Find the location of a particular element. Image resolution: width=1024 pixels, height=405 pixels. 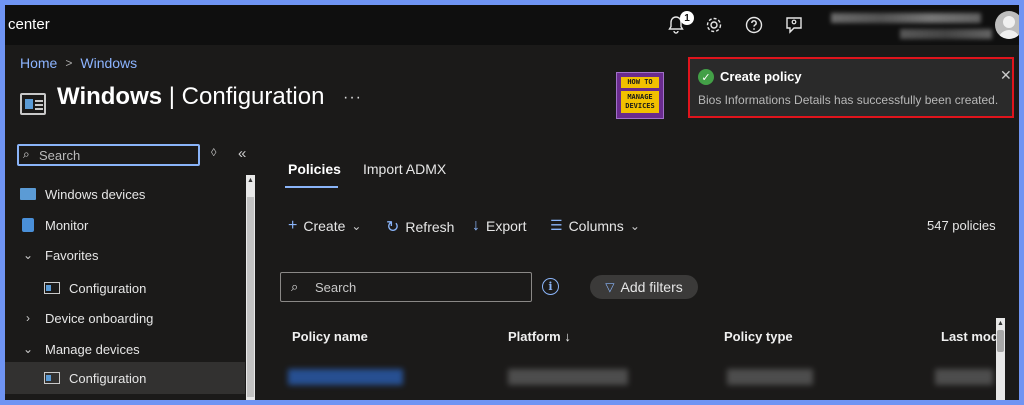

column-header-policy-type: Policy type is located at coordinates (758, 336).